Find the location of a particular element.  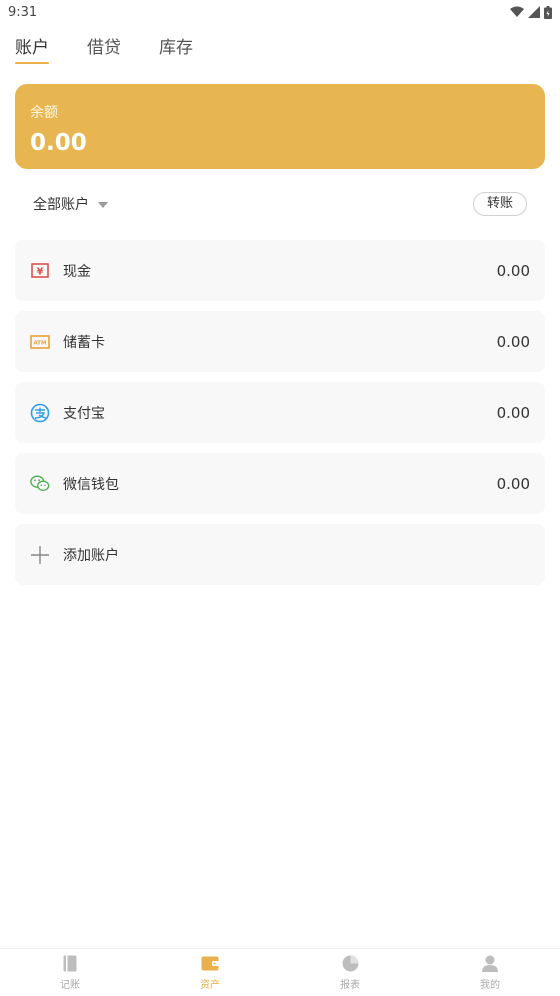

top-tabs: 账户 借贷 库存 is located at coordinates (104, 51).